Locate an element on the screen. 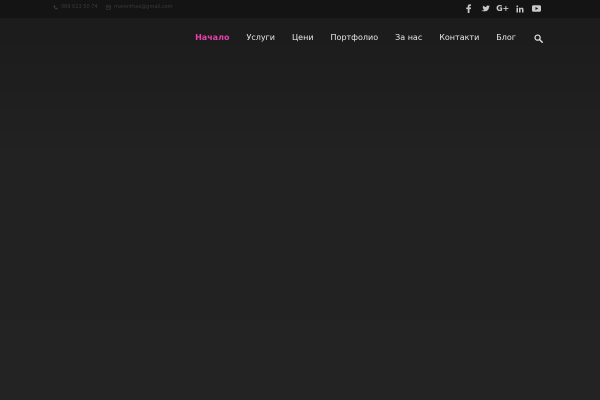 Image resolution: width=600 pixels, height=400 pixels. phone-icon is located at coordinates (55, 7).